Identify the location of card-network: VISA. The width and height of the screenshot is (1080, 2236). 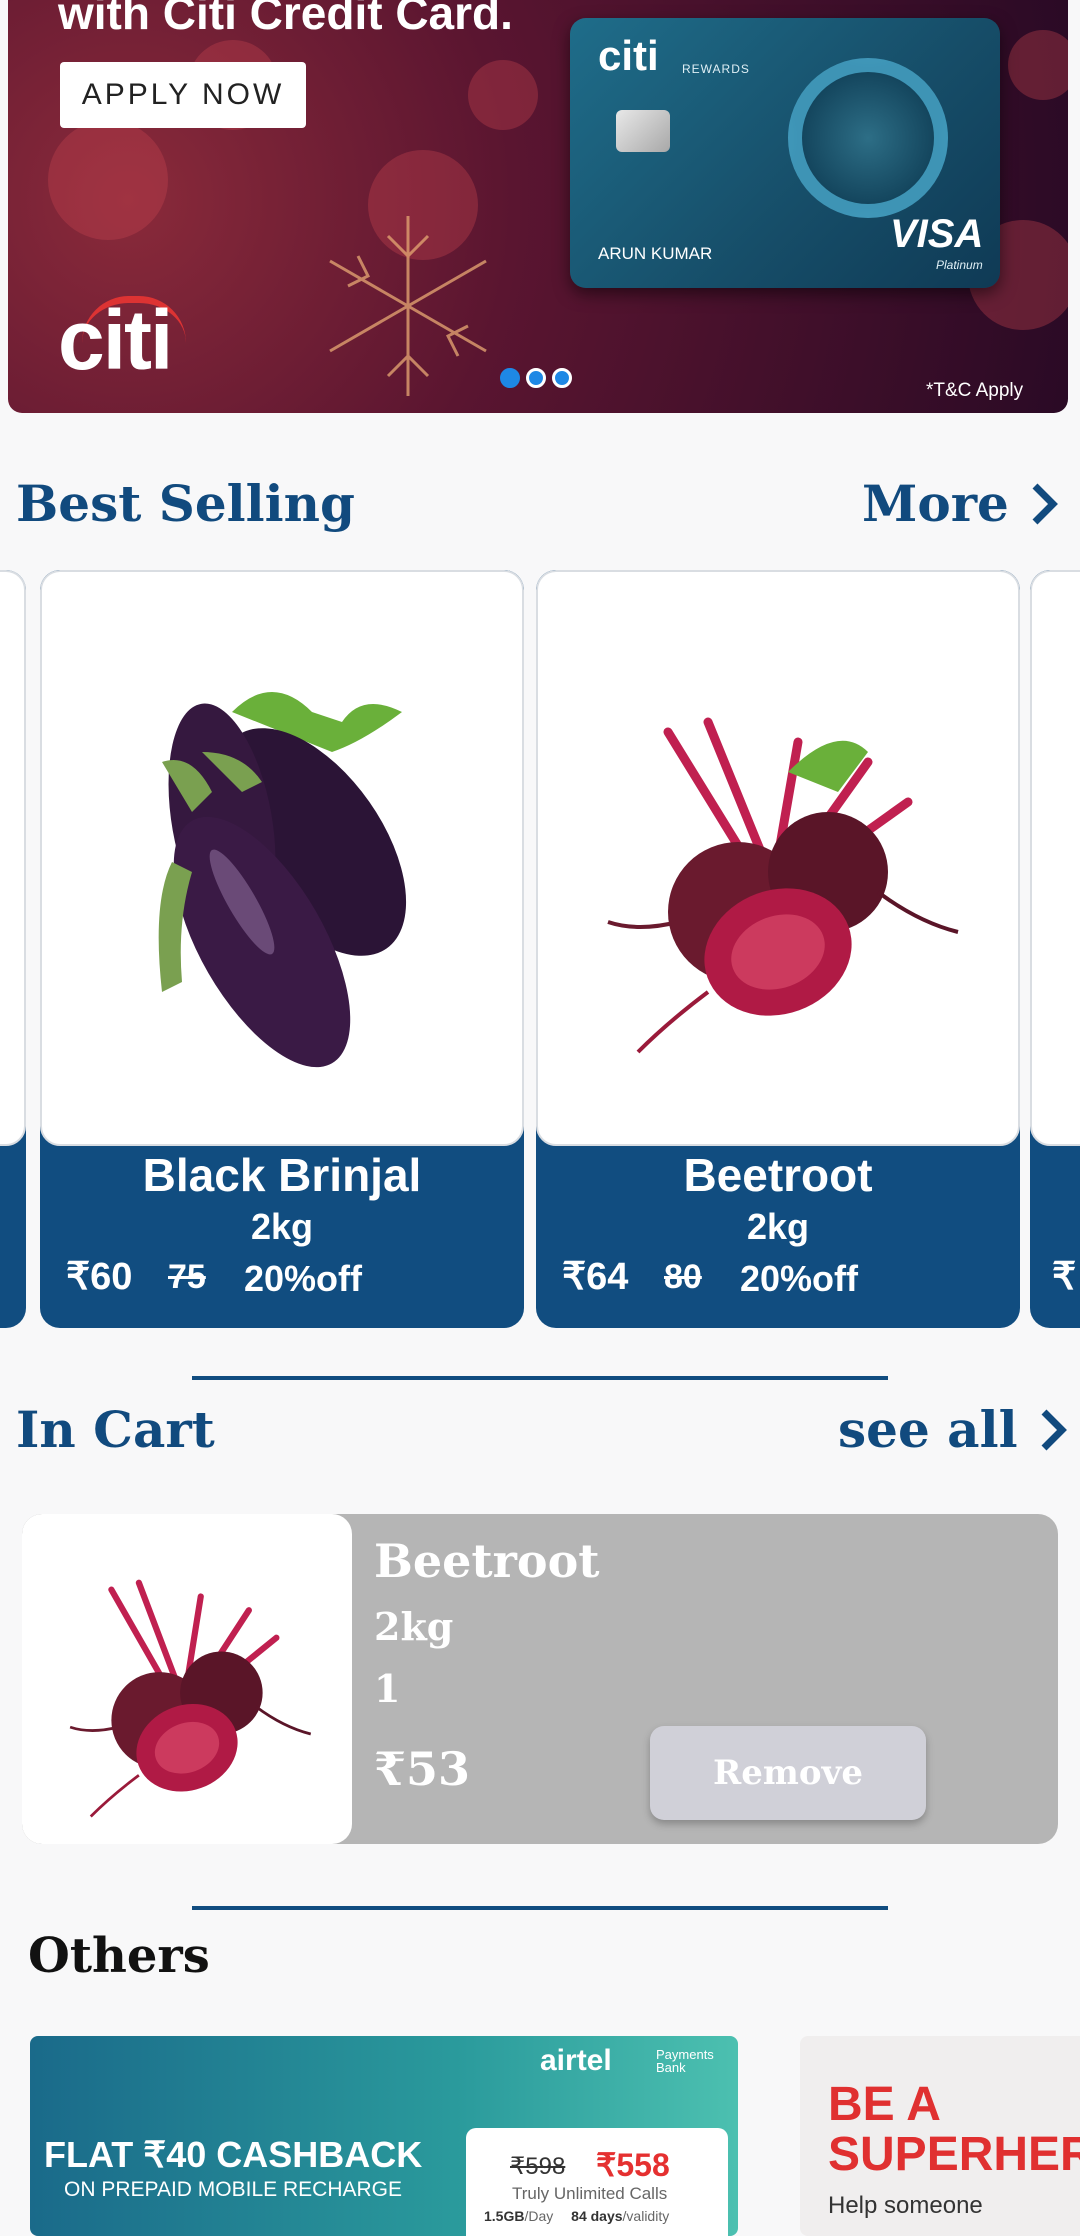
(937, 234).